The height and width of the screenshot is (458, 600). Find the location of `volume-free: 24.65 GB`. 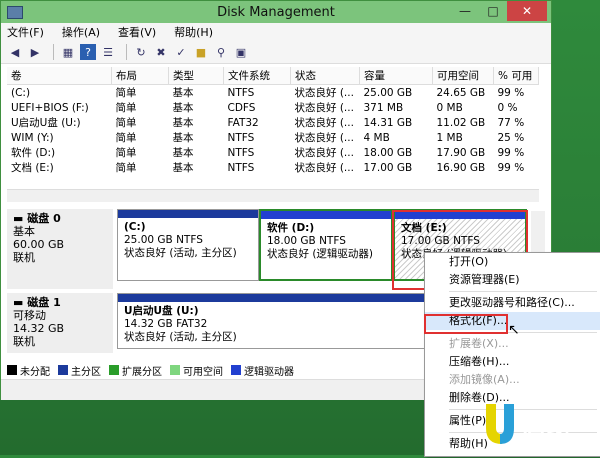

volume-free: 24.65 GB is located at coordinates (461, 92).